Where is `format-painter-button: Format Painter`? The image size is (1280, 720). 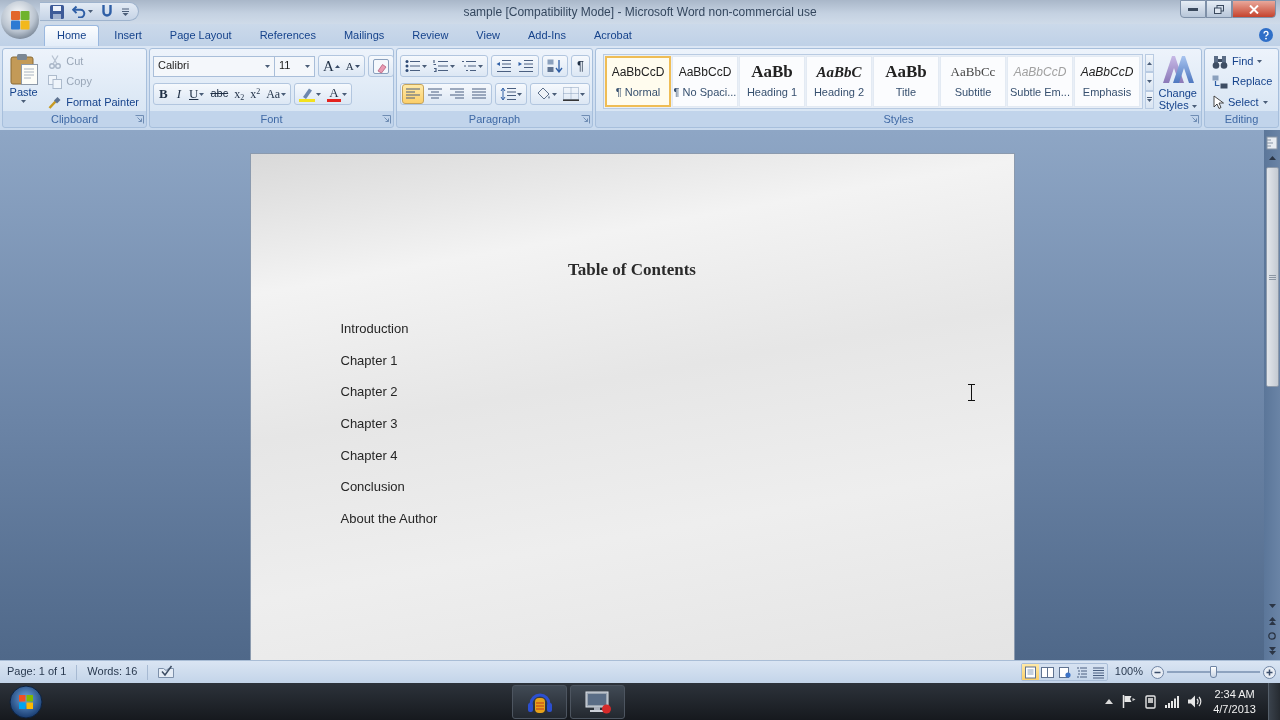 format-painter-button: Format Painter is located at coordinates (93, 102).